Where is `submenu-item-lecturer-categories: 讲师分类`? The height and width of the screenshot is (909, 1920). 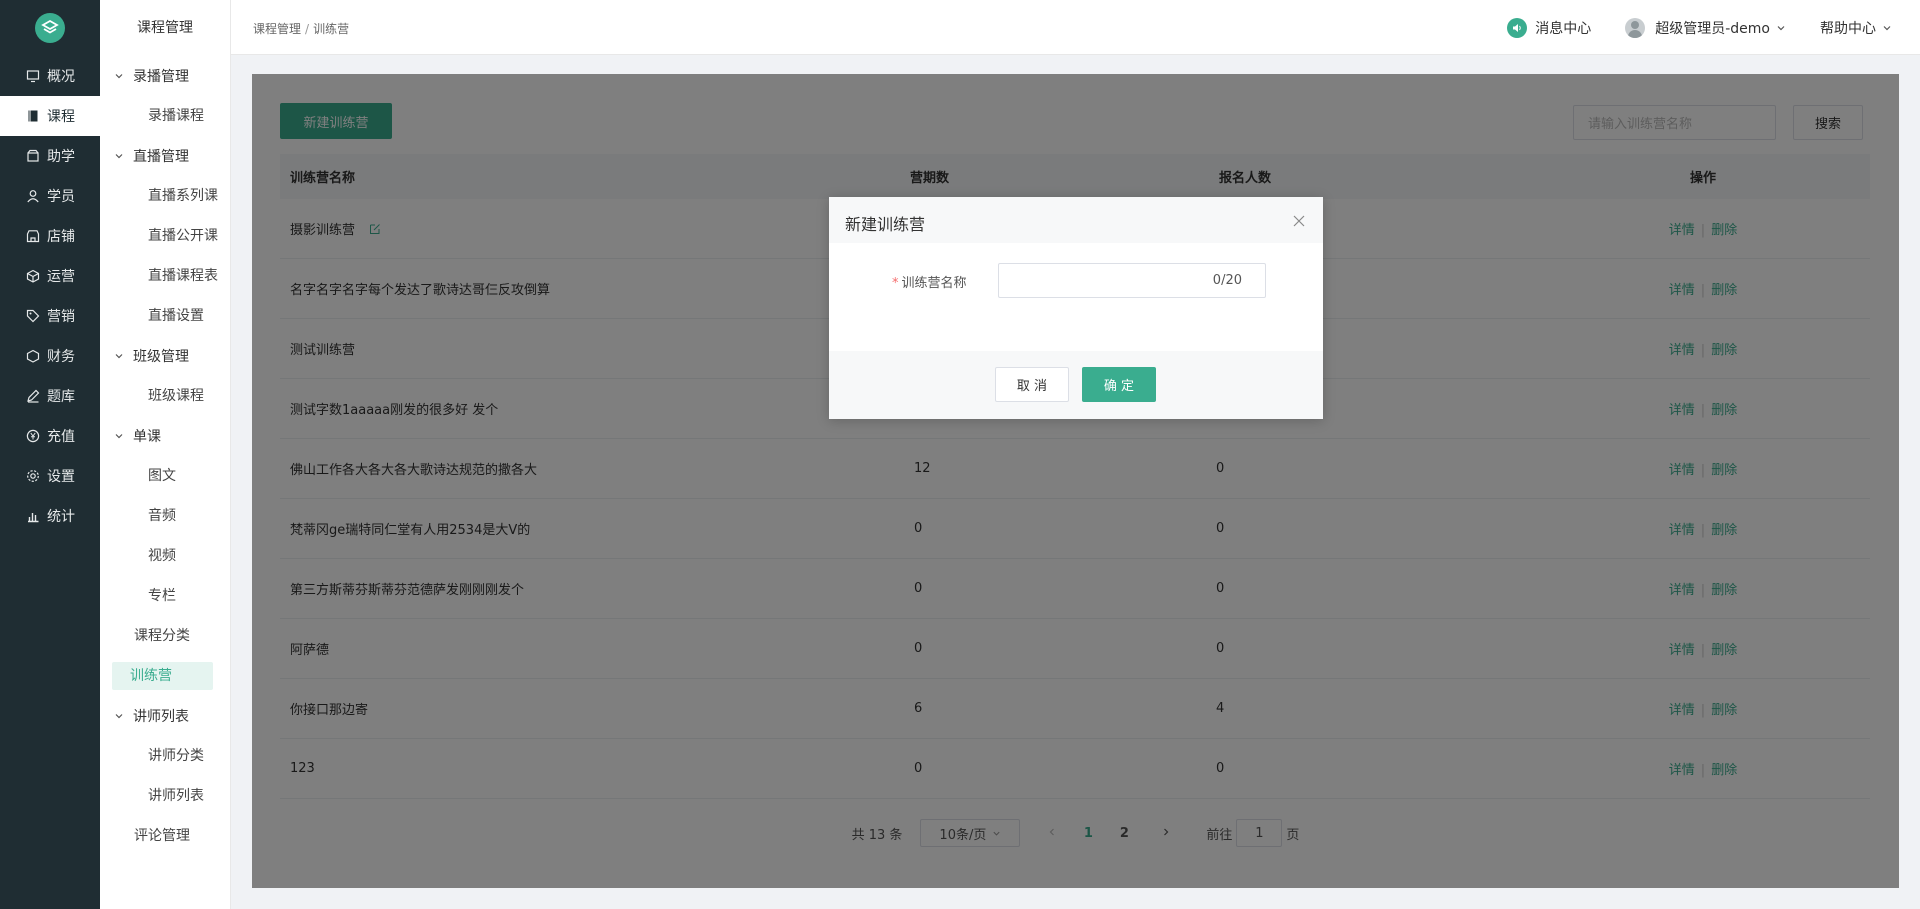 submenu-item-lecturer-categories: 讲师分类 is located at coordinates (165, 756).